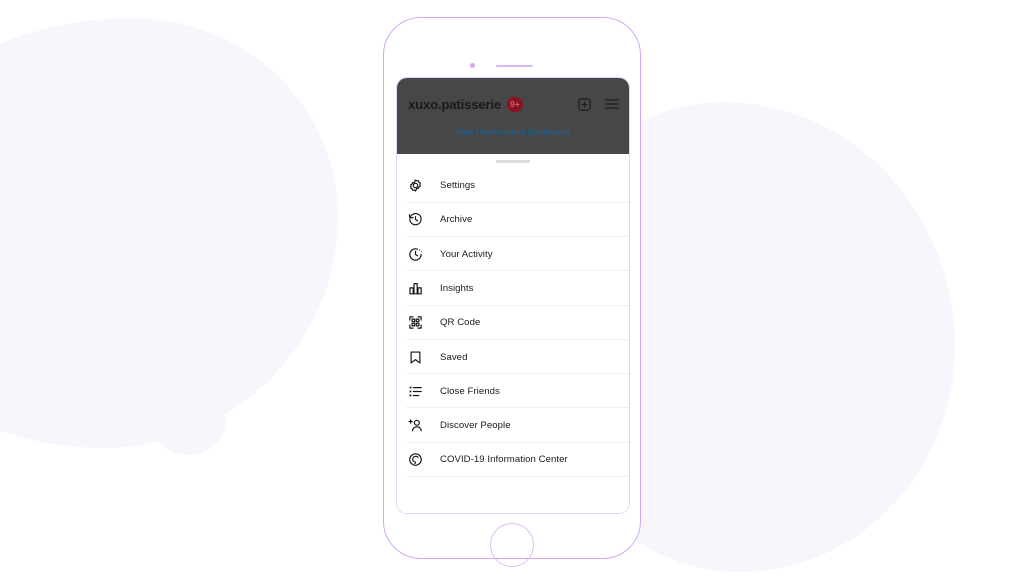 The image size is (1024, 576). Describe the element at coordinates (415, 425) in the screenshot. I see `add-person-icon` at that location.